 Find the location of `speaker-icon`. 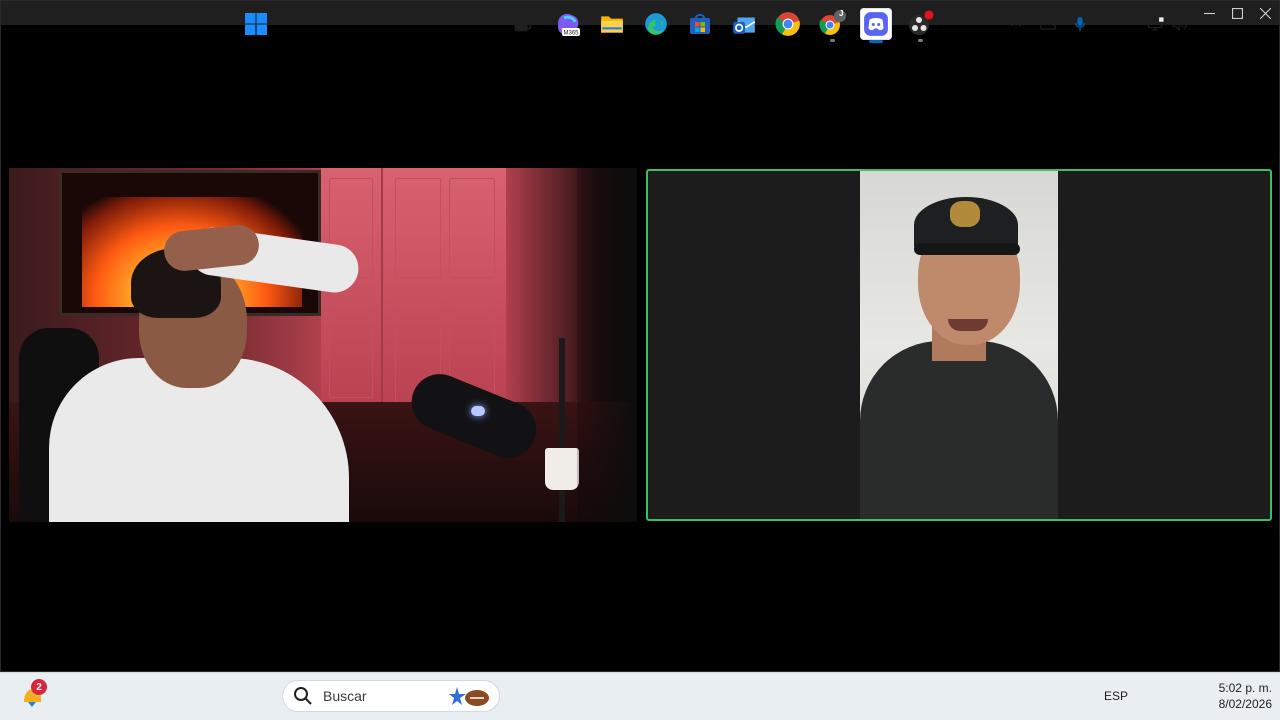

speaker-icon is located at coordinates (1179, 24).